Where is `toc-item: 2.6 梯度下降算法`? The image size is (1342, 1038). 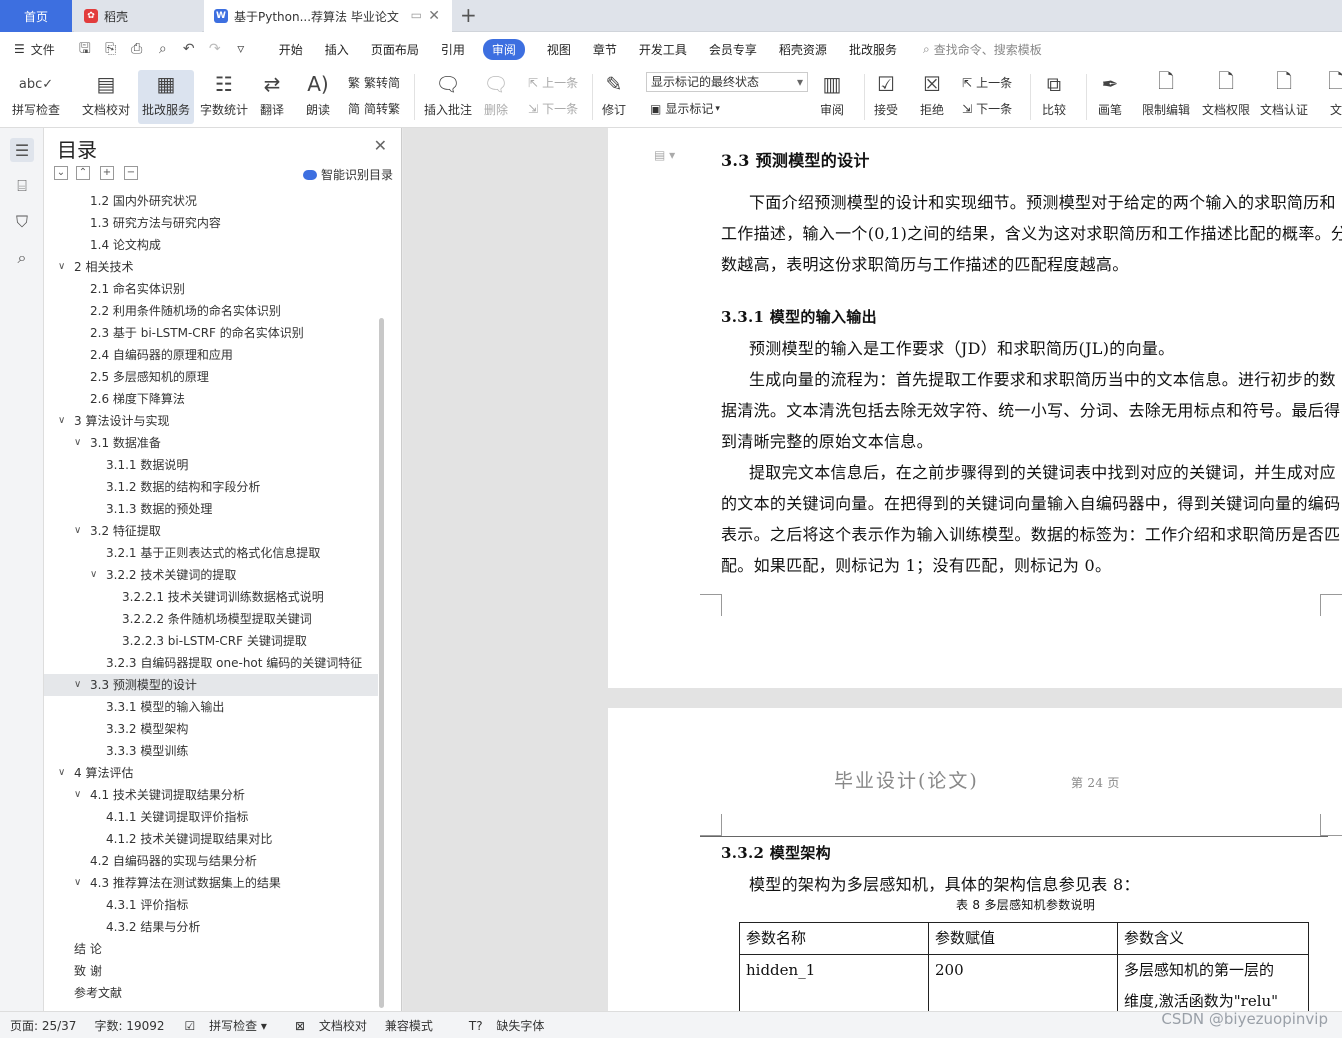
toc-item: 2.6 梯度下降算法 is located at coordinates (211, 399).